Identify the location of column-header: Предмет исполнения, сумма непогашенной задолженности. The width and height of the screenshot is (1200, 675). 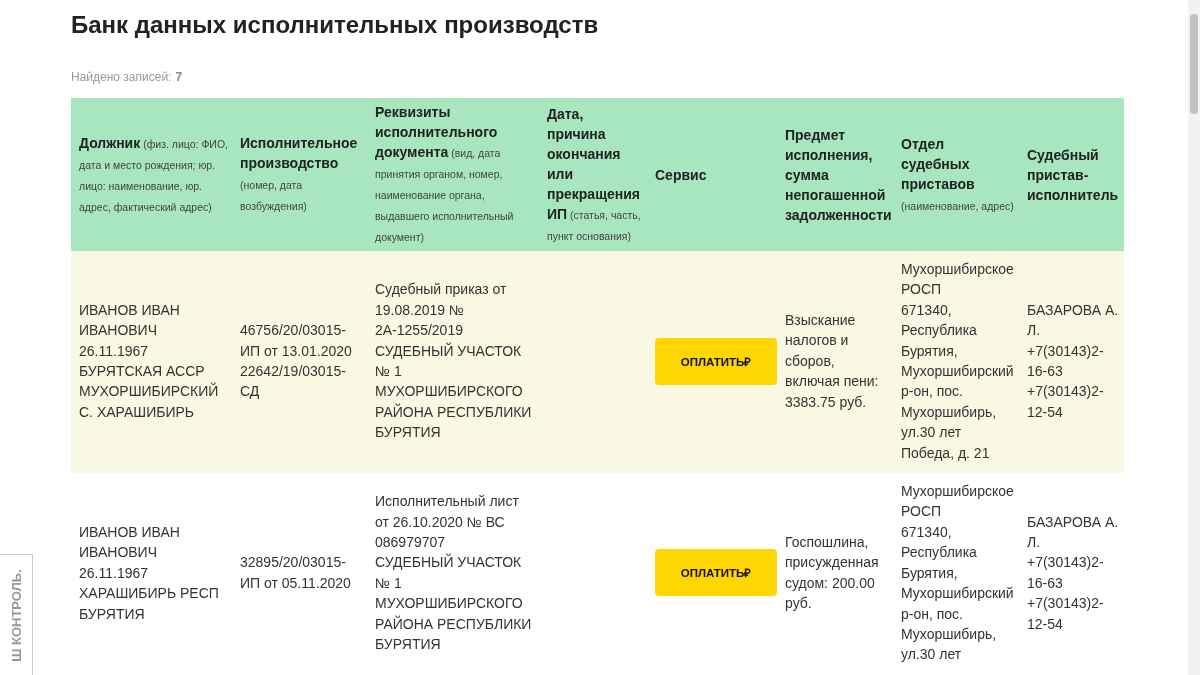
(835, 174).